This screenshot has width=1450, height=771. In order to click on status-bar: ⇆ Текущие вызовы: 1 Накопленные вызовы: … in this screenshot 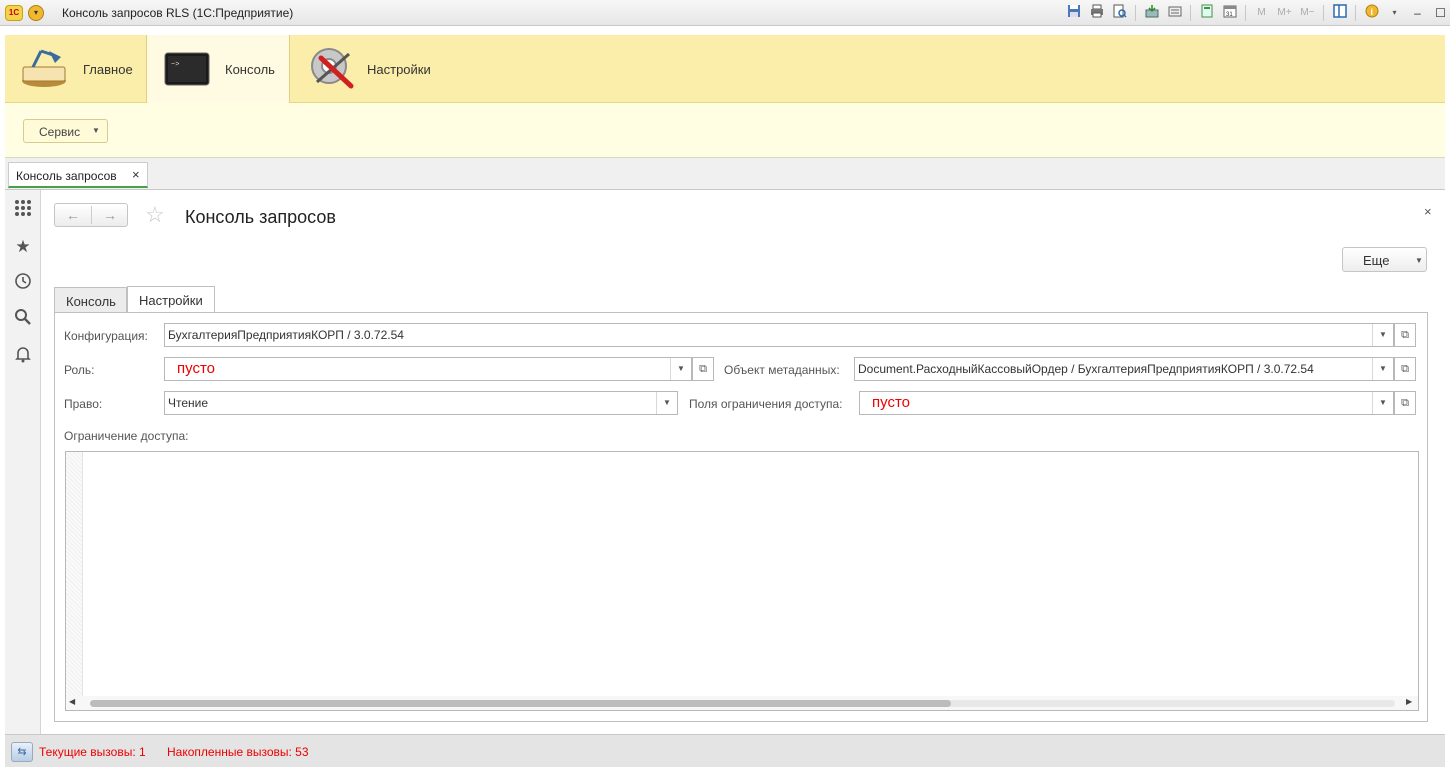, I will do `click(725, 750)`.